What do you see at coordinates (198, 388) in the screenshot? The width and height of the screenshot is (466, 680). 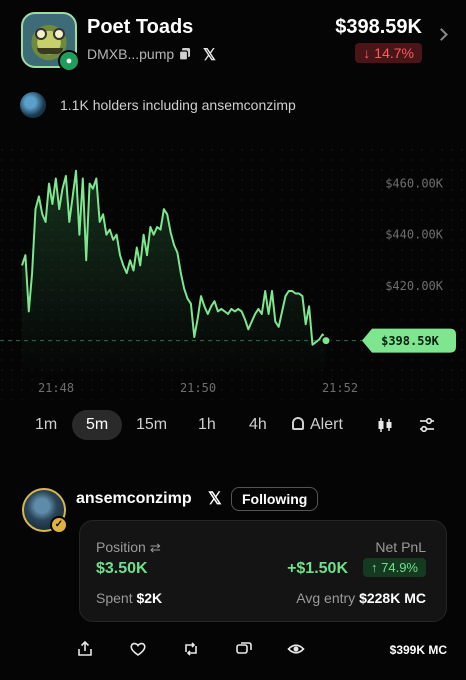 I see `x-tick-label: 21:50` at bounding box center [198, 388].